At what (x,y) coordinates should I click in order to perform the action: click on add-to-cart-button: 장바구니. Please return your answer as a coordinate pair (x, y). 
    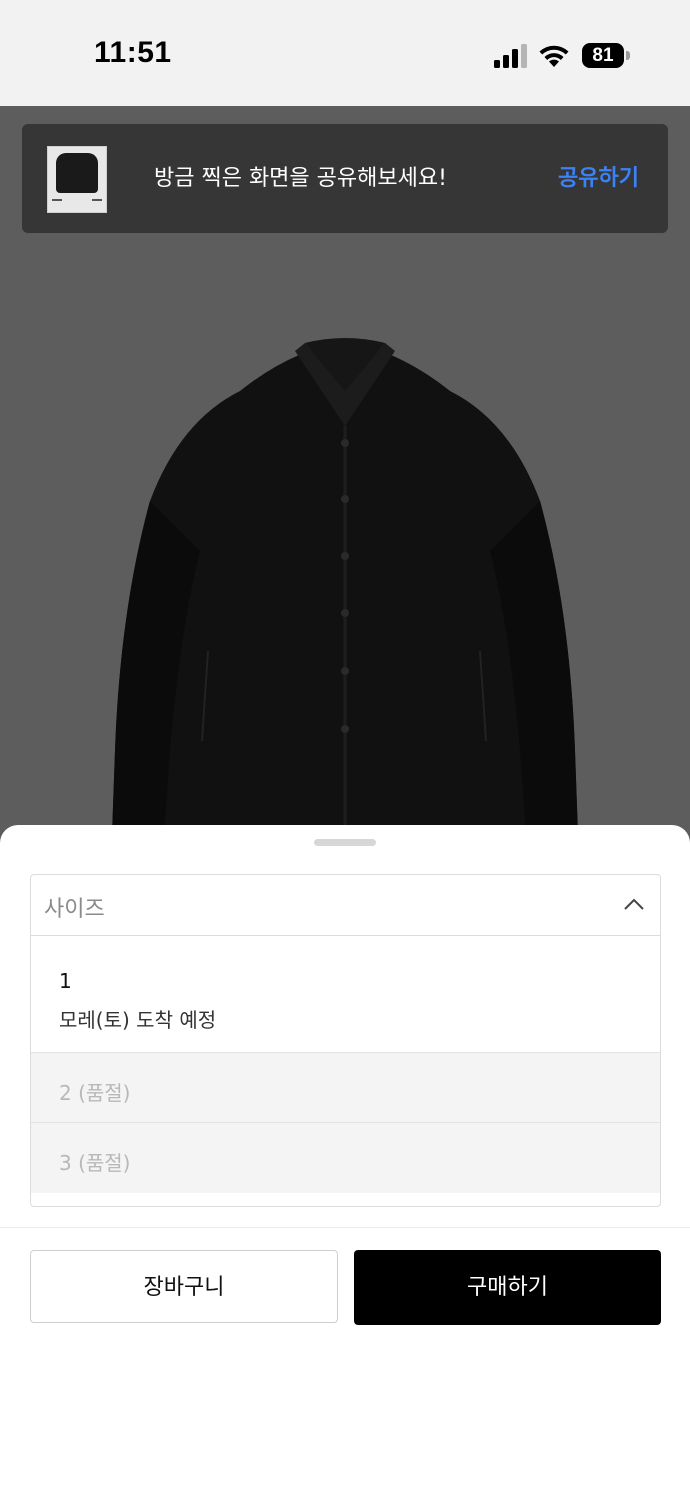
    Looking at the image, I should click on (184, 1286).